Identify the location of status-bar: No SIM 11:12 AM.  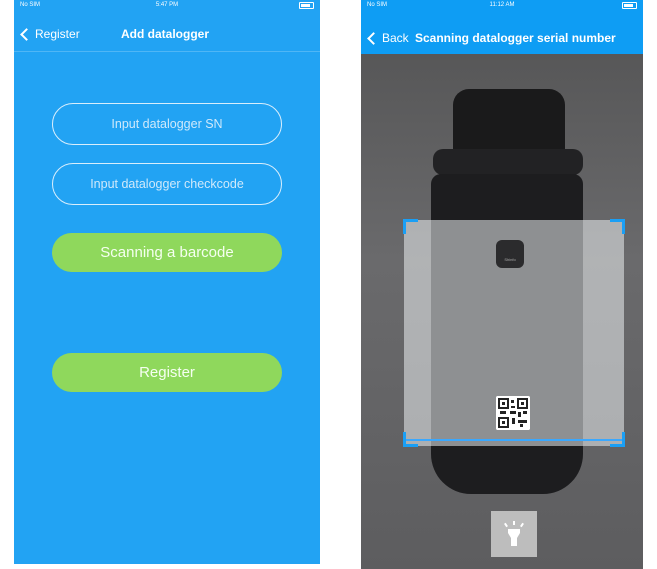
(502, 5).